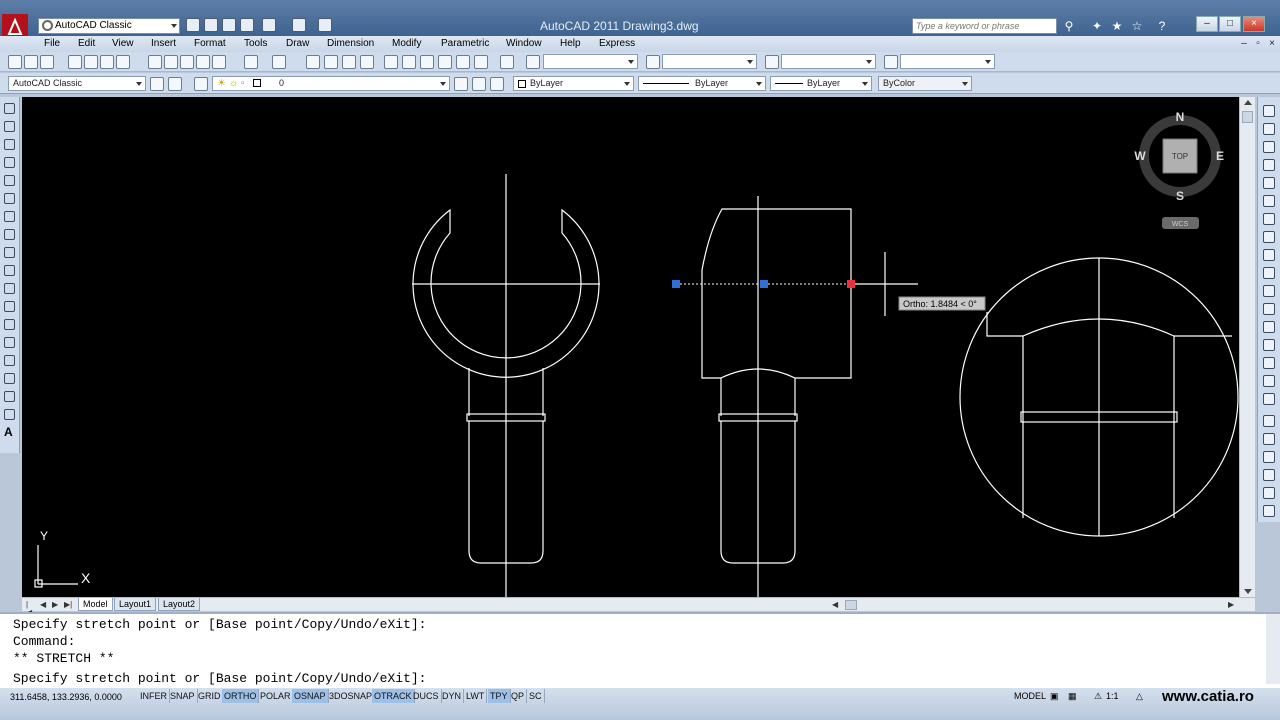 The width and height of the screenshot is (1280, 720). Describe the element at coordinates (1269, 309) in the screenshot. I see `break-at-point-icon` at that location.